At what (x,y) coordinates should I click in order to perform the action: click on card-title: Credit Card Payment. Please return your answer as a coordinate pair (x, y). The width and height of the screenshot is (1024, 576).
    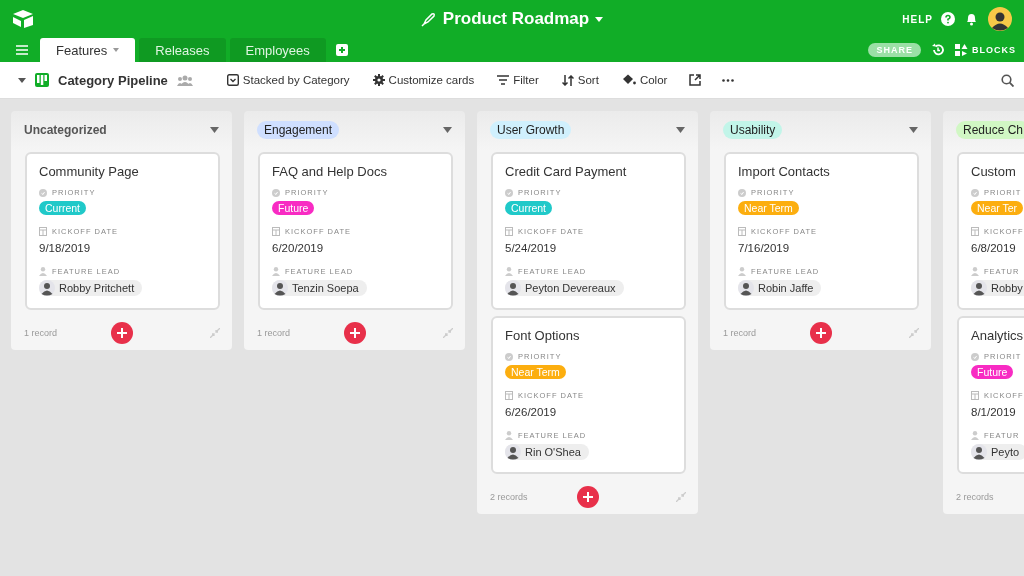
    Looking at the image, I should click on (566, 171).